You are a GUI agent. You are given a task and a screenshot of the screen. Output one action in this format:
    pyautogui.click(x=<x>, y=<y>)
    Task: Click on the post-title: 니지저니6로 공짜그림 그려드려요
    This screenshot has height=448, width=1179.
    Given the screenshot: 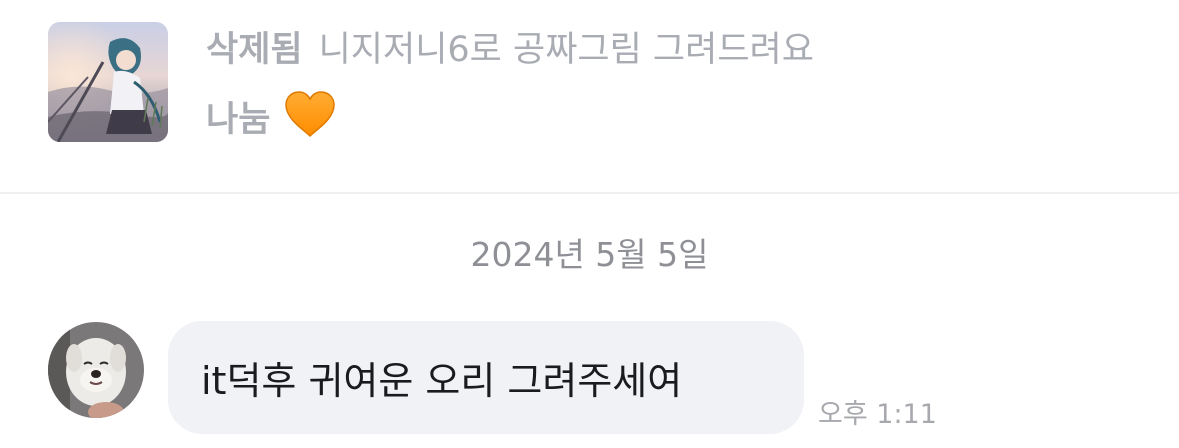 What is the action you would take?
    pyautogui.click(x=566, y=49)
    